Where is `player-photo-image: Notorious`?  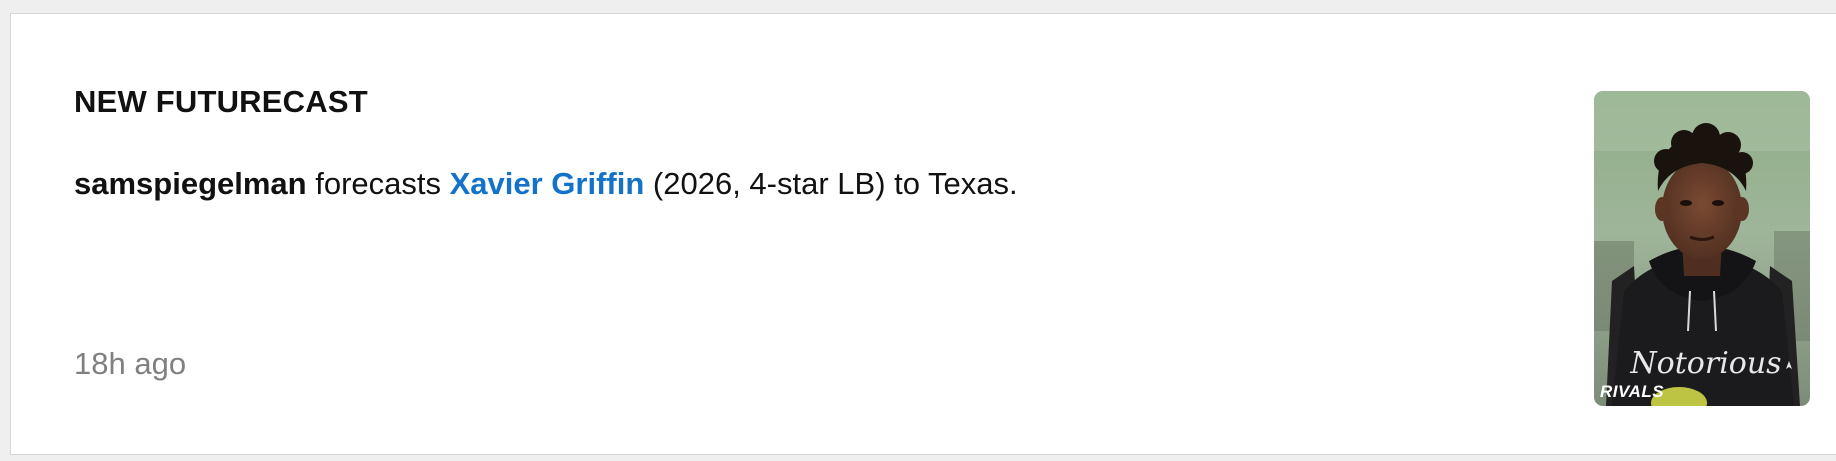
player-photo-image: Notorious is located at coordinates (1702, 248).